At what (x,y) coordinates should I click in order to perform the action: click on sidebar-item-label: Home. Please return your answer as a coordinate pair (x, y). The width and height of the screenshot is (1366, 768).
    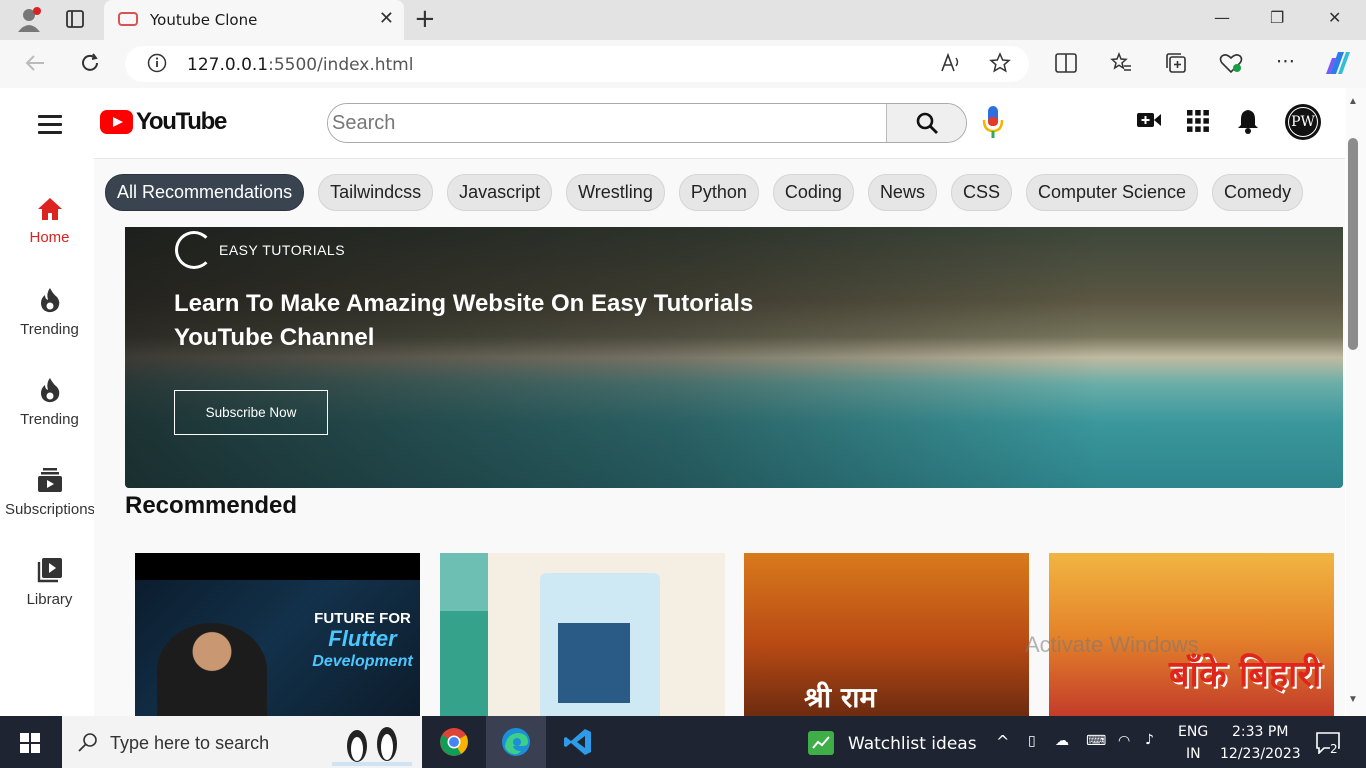
    Looking at the image, I should click on (49, 237).